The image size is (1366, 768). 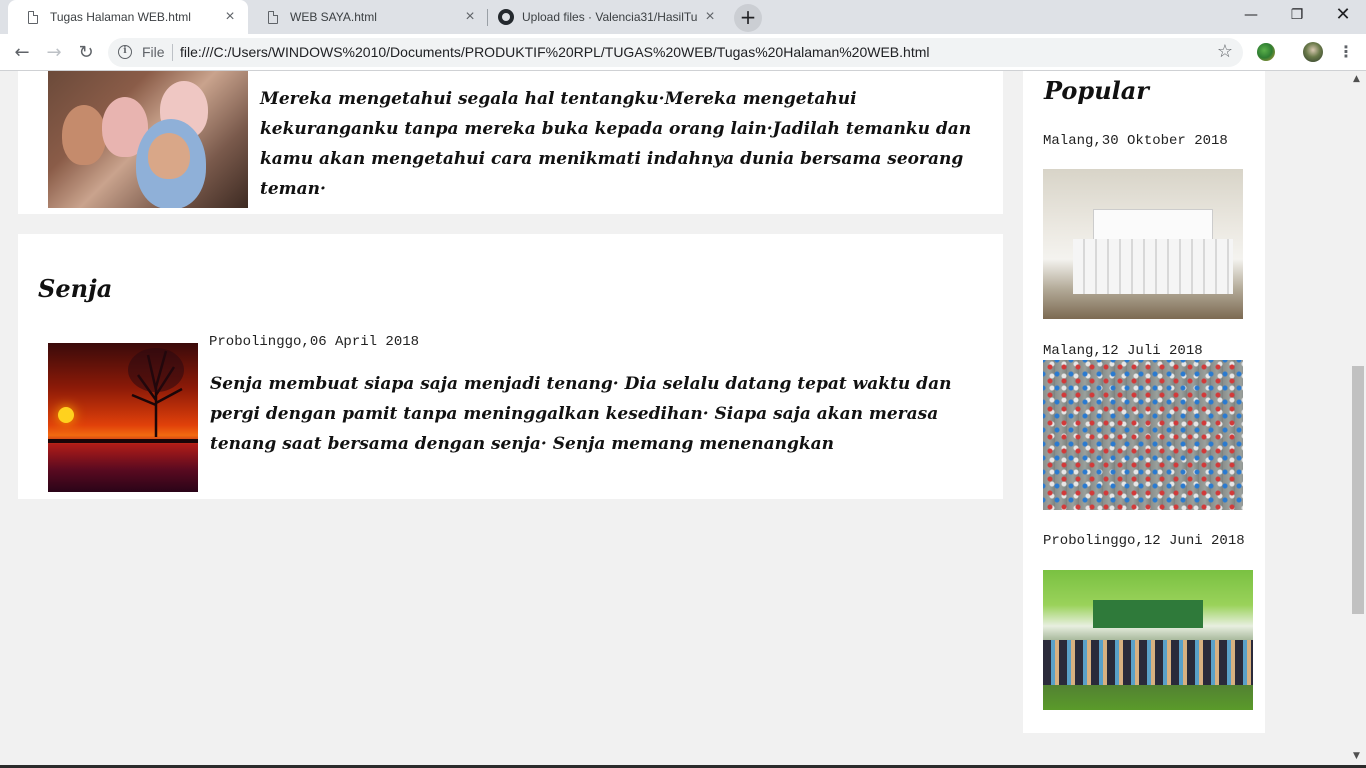 I want to click on scroll-up-arrow-icon: ▲, so click(x=1356, y=79).